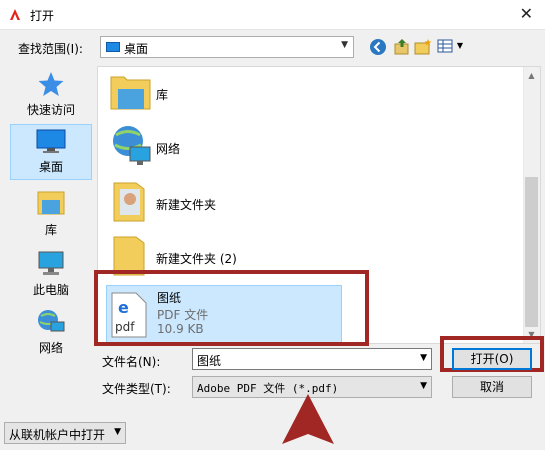  I want to click on close-button: ✕, so click(526, 13).